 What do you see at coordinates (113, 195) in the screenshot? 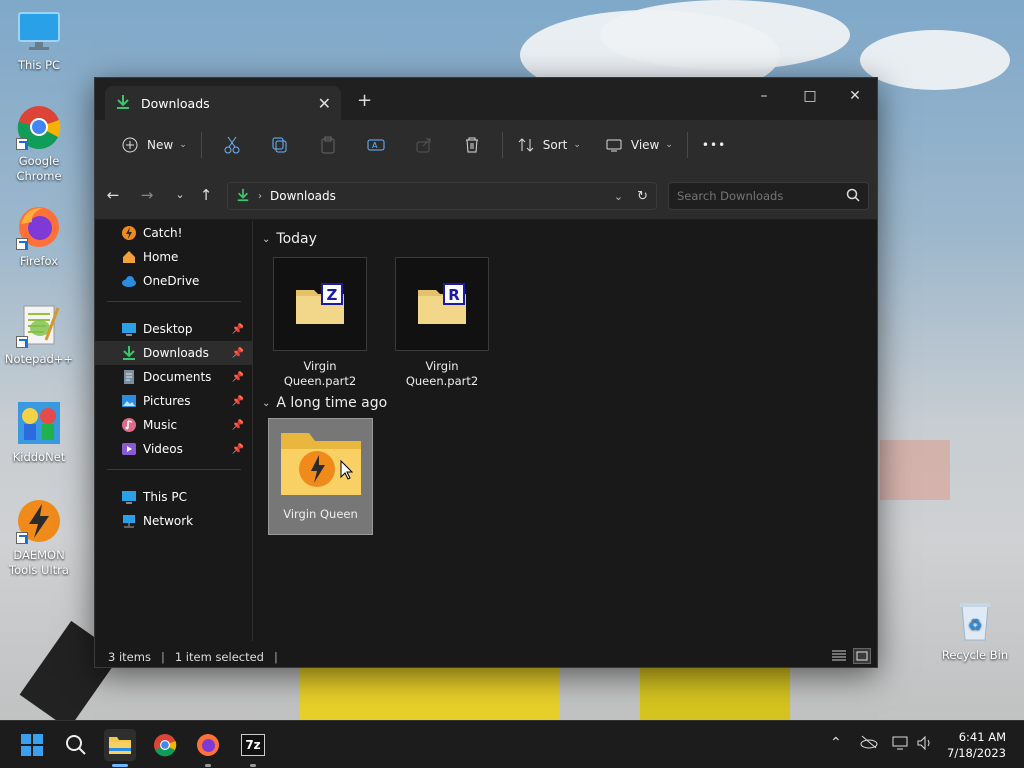
I see `back-button: ←` at bounding box center [113, 195].